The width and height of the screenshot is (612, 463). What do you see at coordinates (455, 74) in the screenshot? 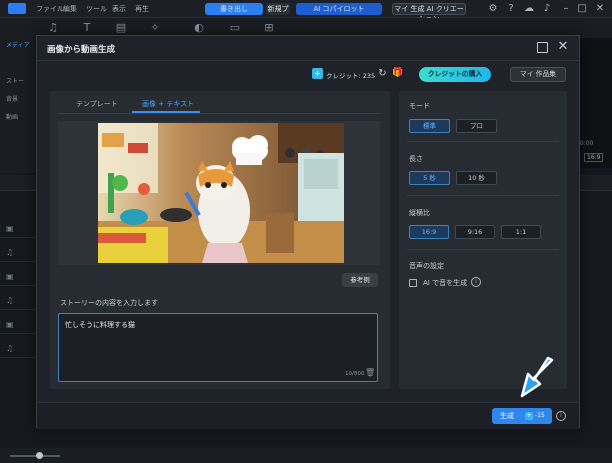
I see `buy-credits-button: クレジットの購入` at bounding box center [455, 74].